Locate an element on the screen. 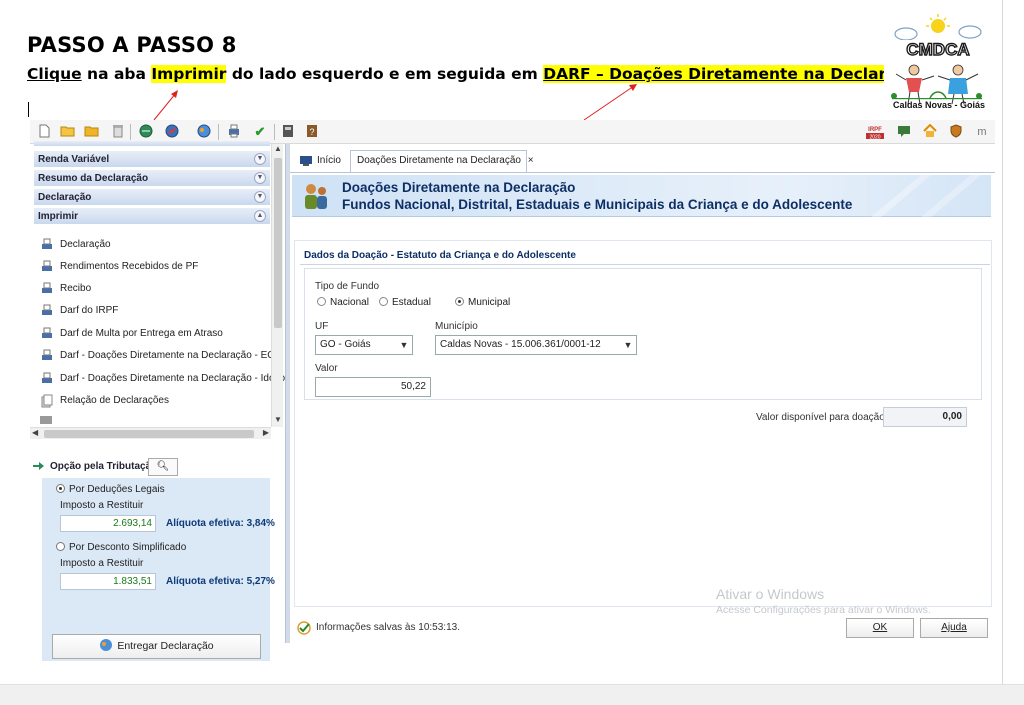 This screenshot has height=705, width=1024. menu-item-label: Darf do IRPF is located at coordinates (89, 310).